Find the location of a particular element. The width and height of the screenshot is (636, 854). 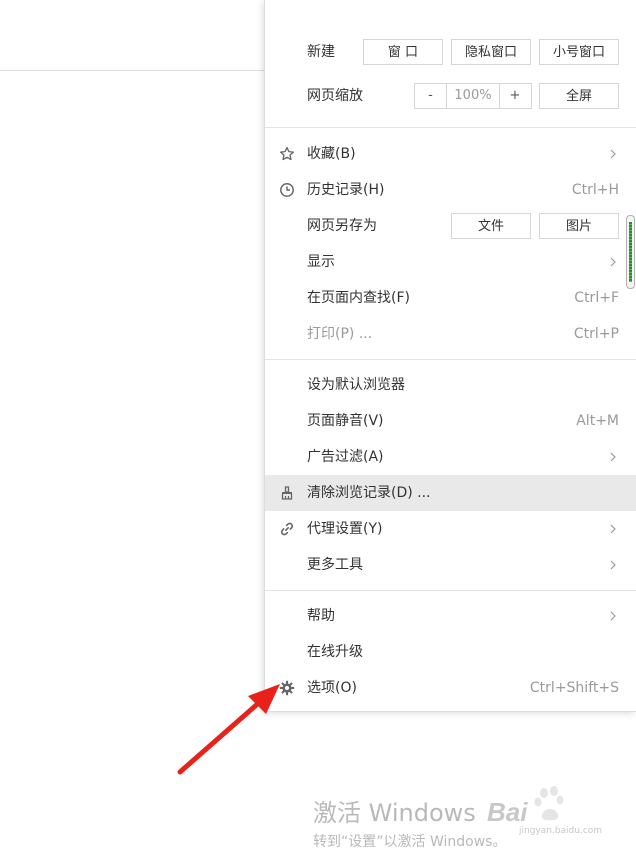

broom-icon is located at coordinates (287, 493).